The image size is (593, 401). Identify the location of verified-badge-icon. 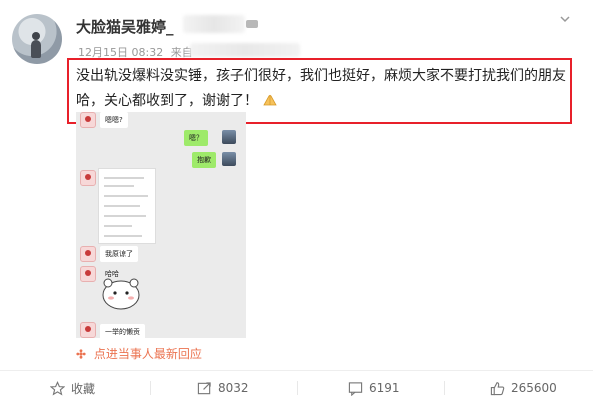
(252, 24).